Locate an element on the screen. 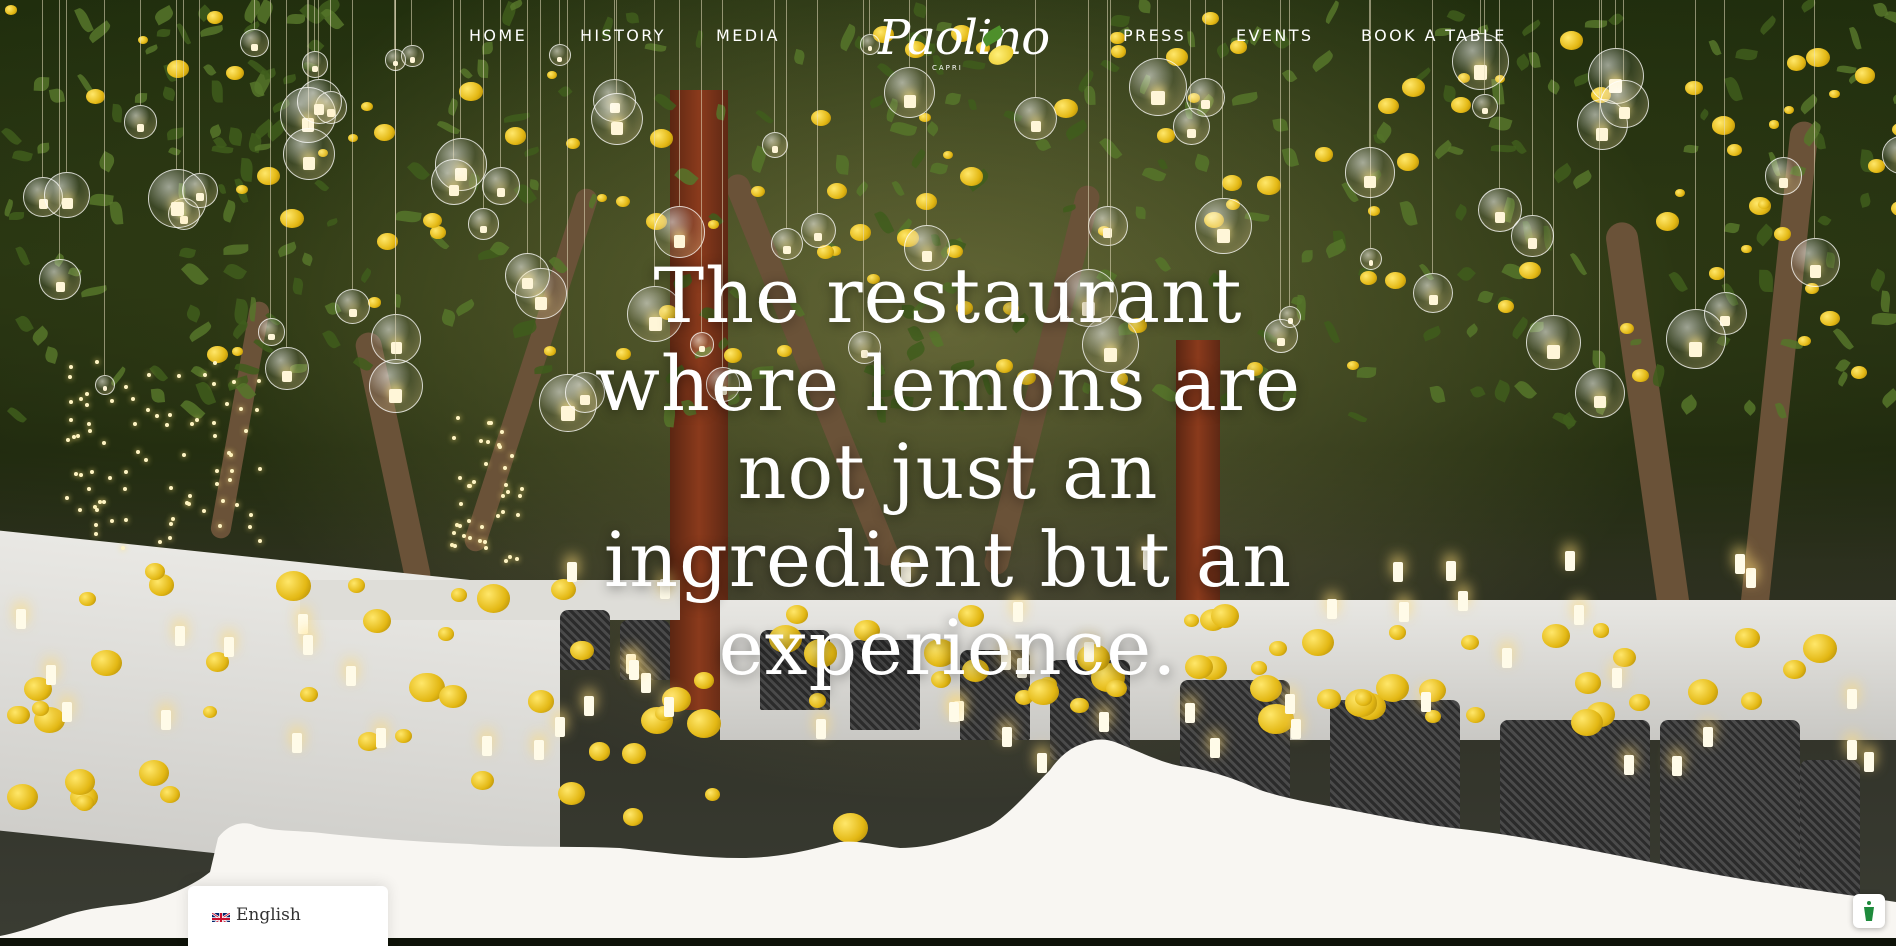 Image resolution: width=1896 pixels, height=946 pixels. nav-media-link: MEDIA is located at coordinates (748, 35).